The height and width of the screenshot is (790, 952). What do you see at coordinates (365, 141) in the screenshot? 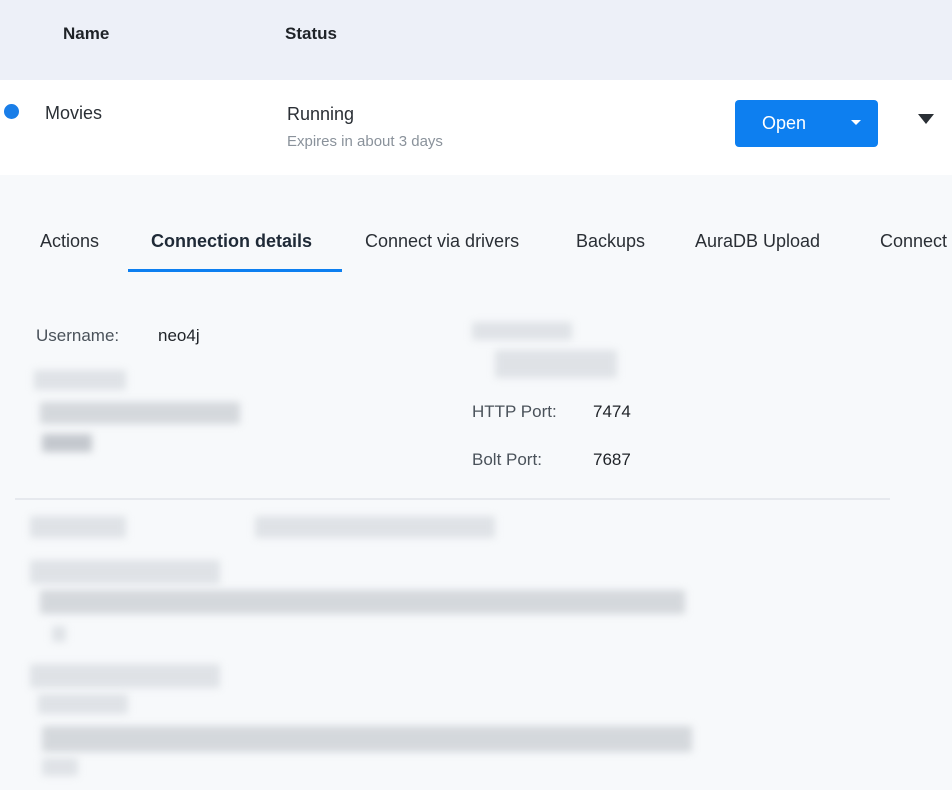
I see `database-expiry: Expires in about 3 days` at bounding box center [365, 141].